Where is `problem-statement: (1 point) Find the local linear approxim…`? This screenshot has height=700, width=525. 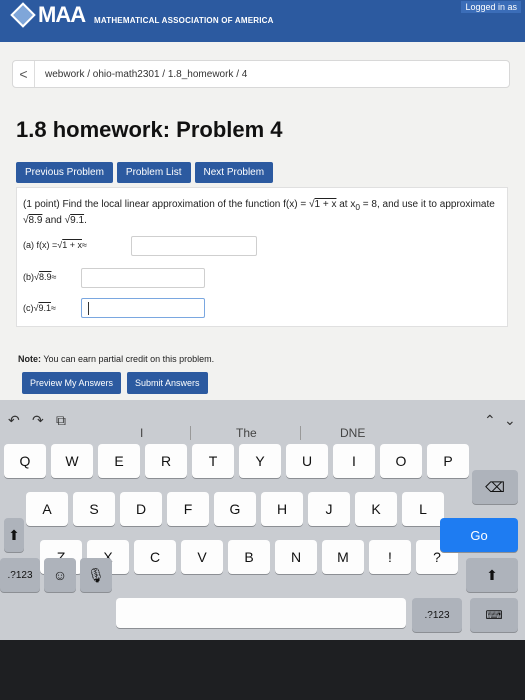
problem-statement: (1 point) Find the local linear approxim… is located at coordinates (259, 212).